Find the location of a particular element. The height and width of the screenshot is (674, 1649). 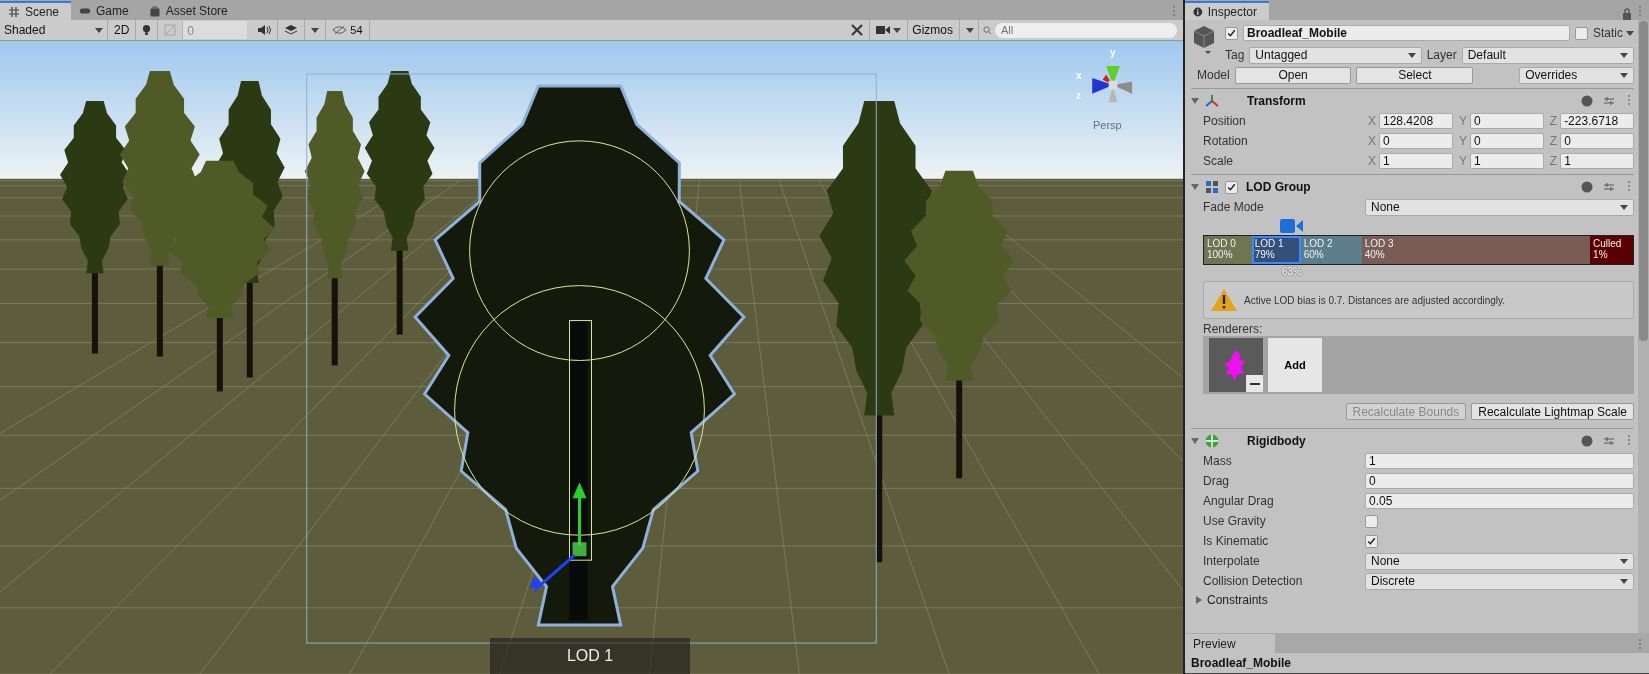

axis-label: z is located at coordinates (1078, 96).